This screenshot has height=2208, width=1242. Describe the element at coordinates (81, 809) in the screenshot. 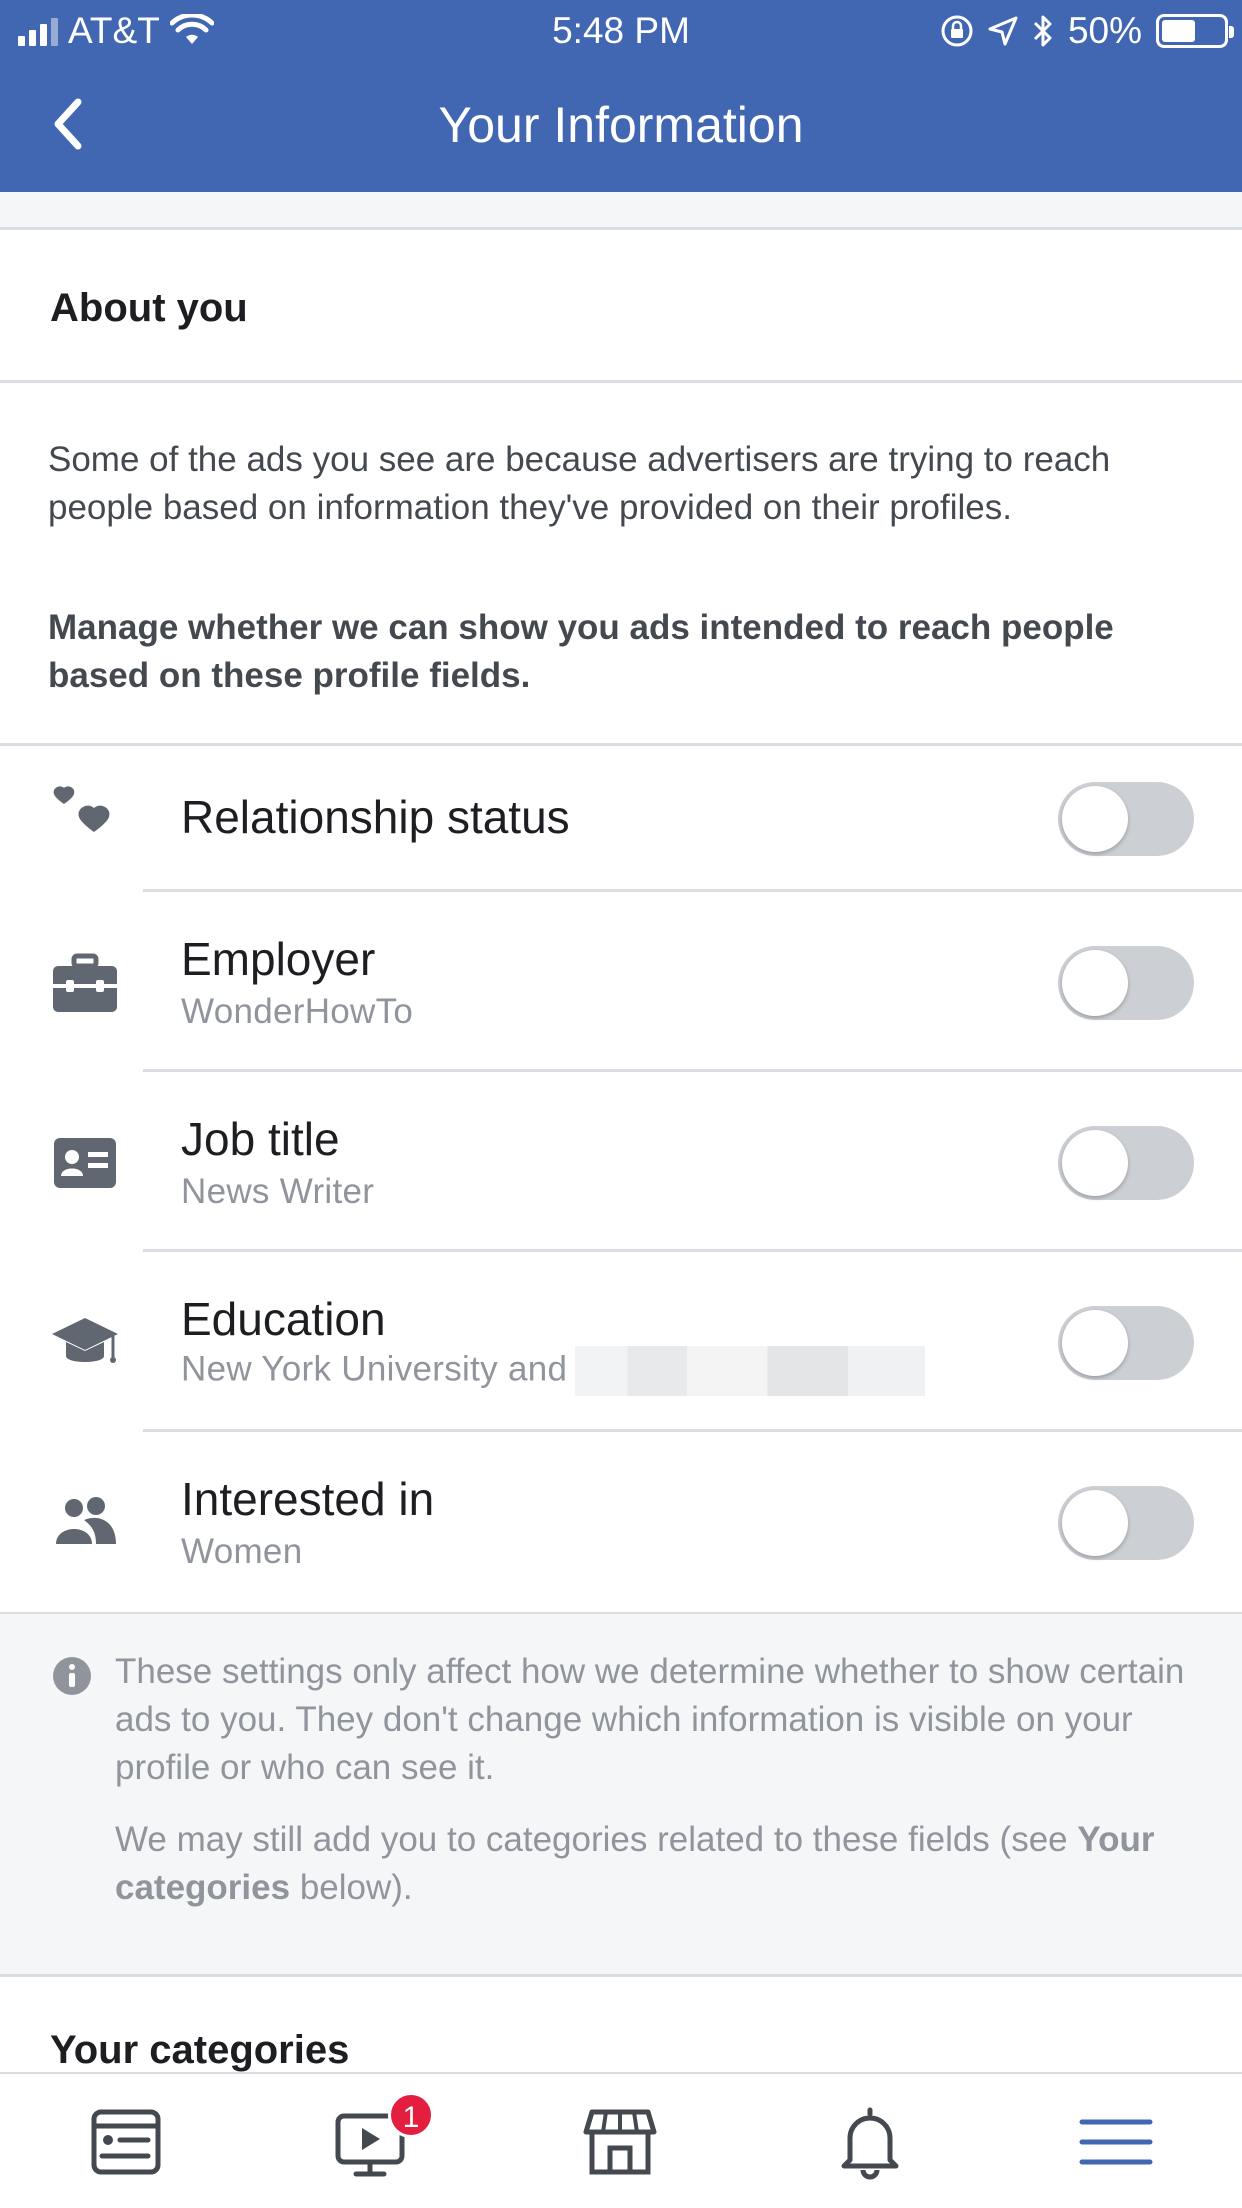

I see `hearts-icon` at that location.